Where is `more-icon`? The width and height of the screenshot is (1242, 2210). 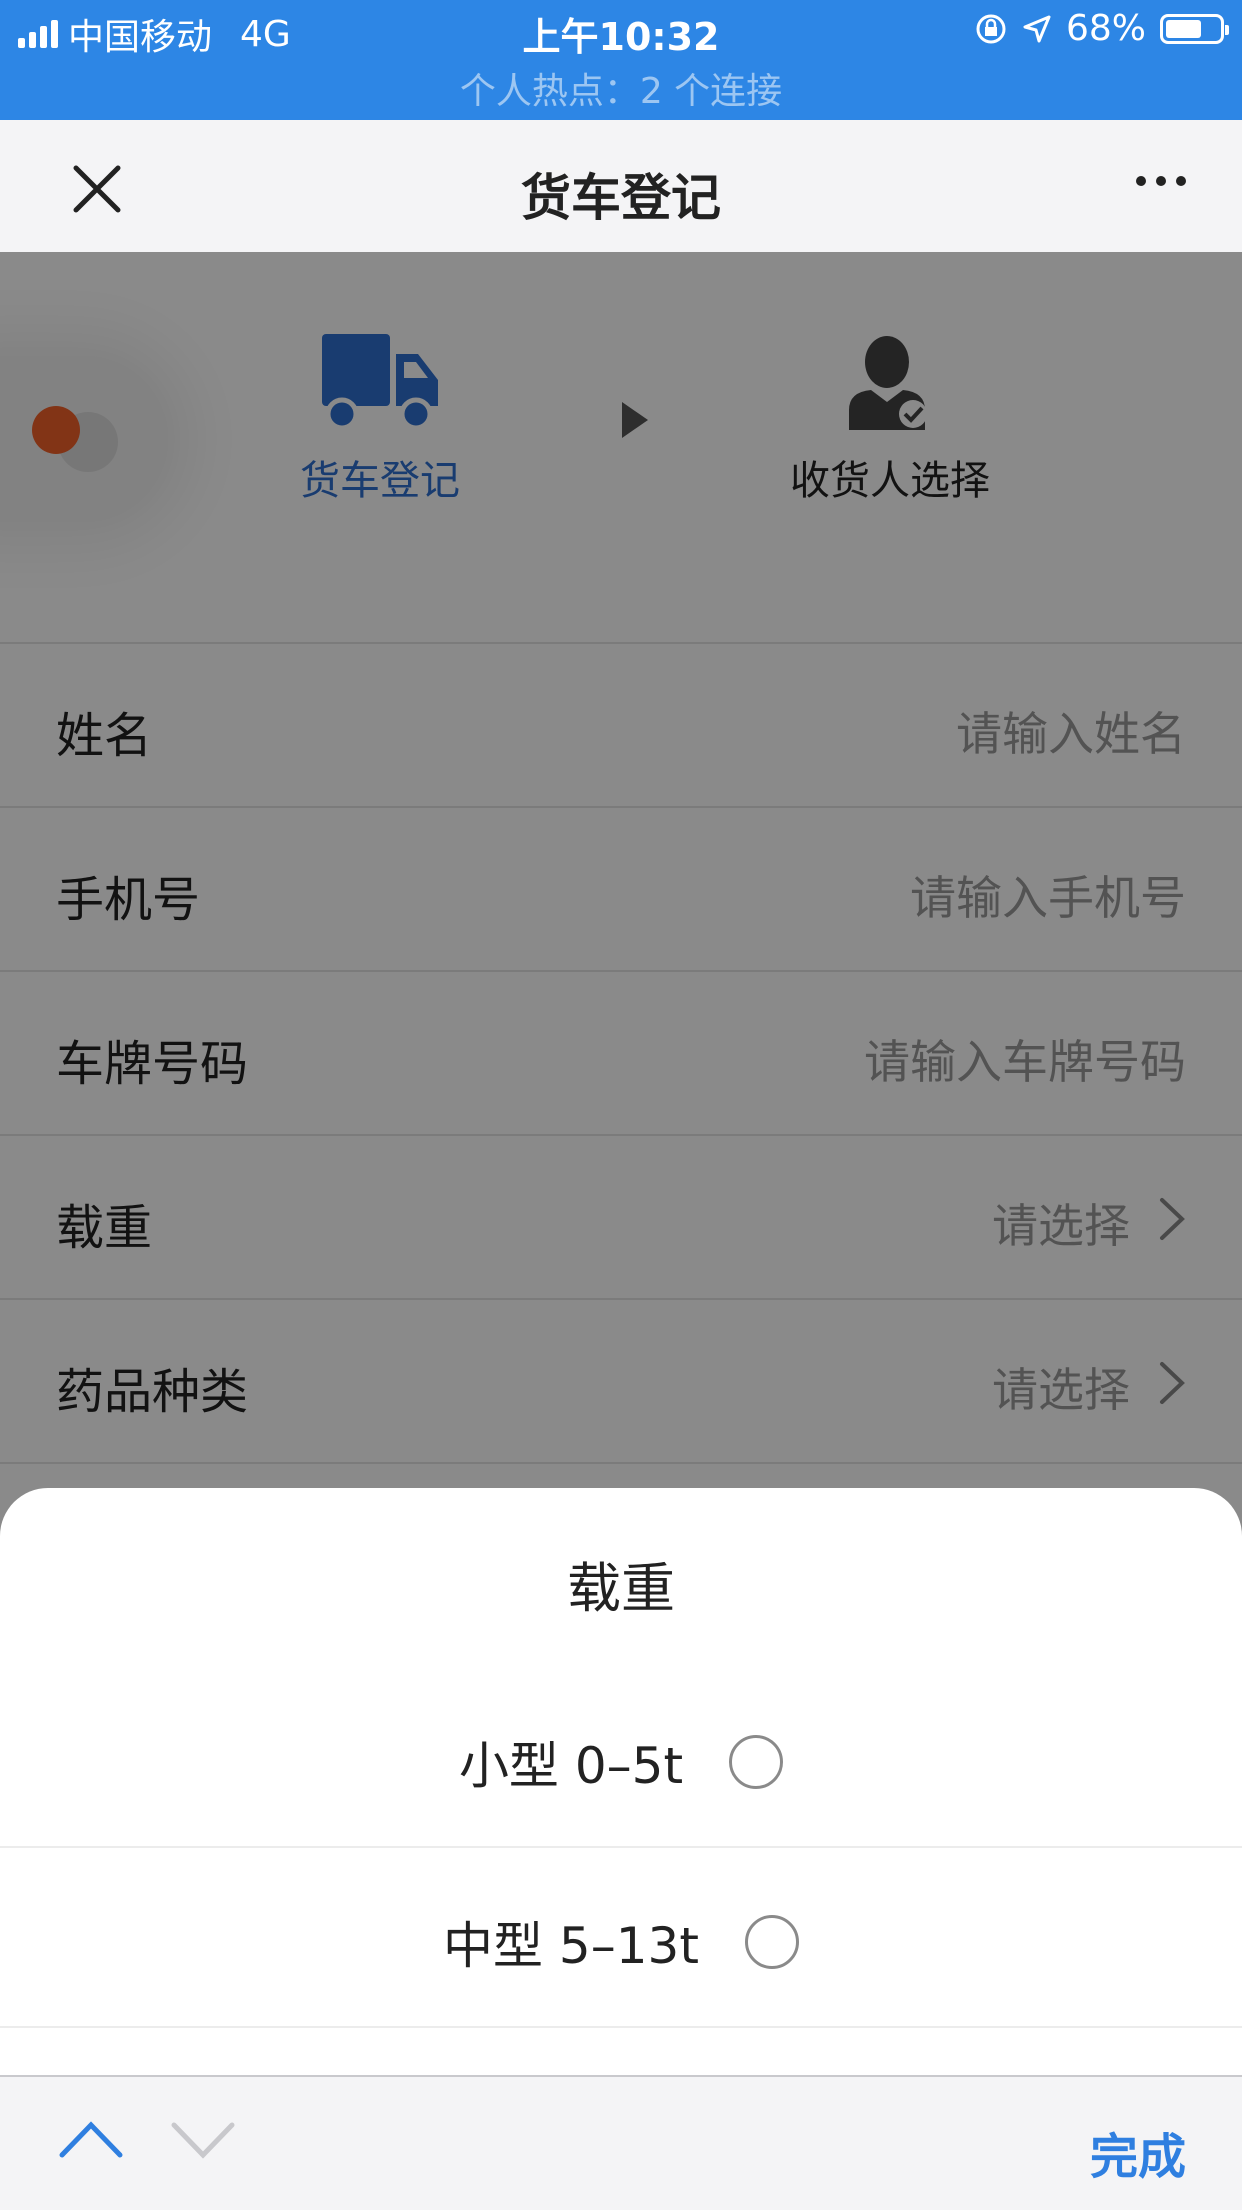
more-icon is located at coordinates (1161, 181).